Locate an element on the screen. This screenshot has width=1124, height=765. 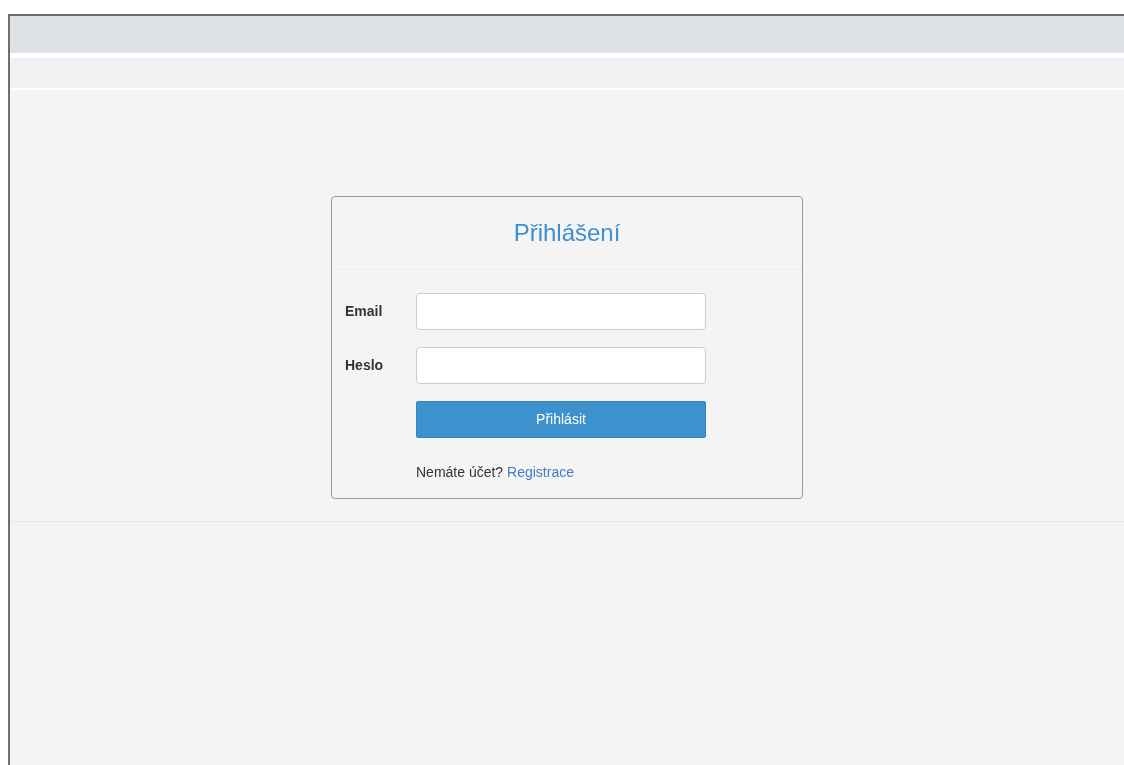
password-field is located at coordinates (561, 365).